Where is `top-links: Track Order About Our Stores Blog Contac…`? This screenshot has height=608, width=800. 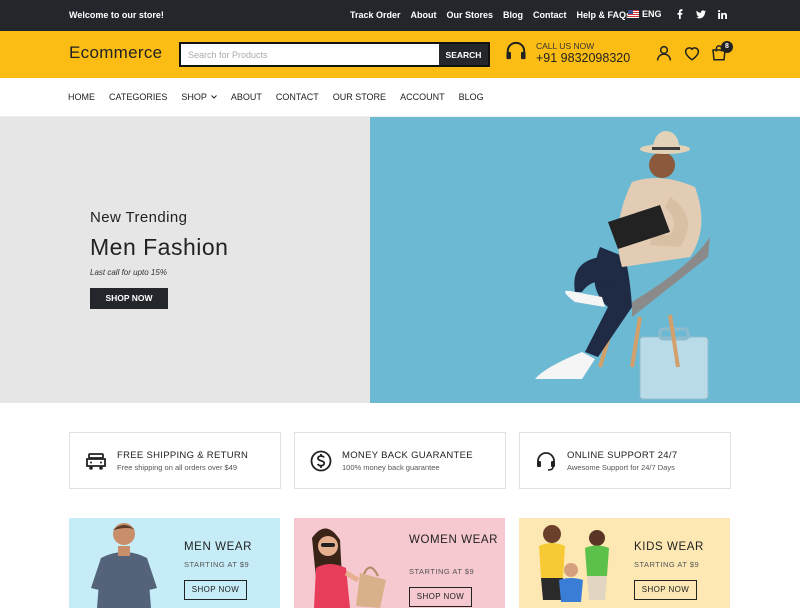
top-links: Track Order About Our Stores Blog Contac… is located at coordinates (495, 15).